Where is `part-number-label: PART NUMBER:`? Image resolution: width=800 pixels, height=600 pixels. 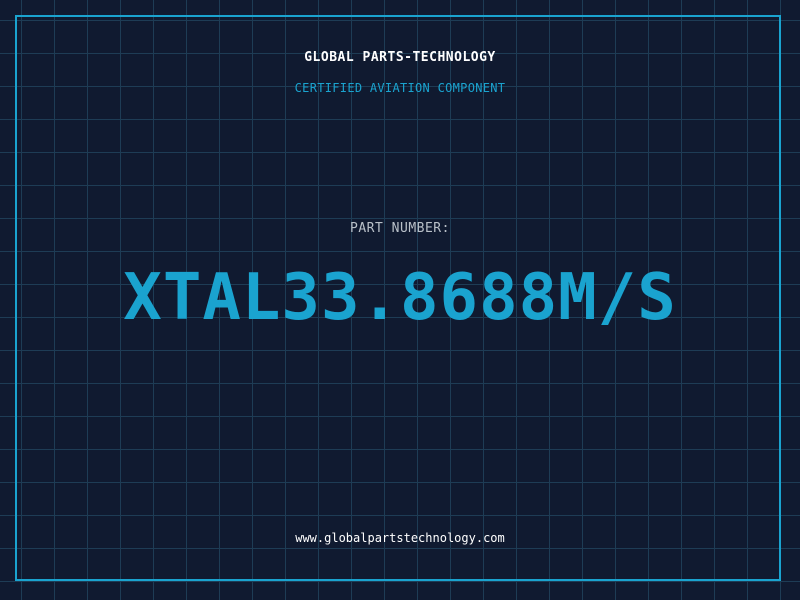
part-number-label: PART NUMBER: is located at coordinates (400, 228).